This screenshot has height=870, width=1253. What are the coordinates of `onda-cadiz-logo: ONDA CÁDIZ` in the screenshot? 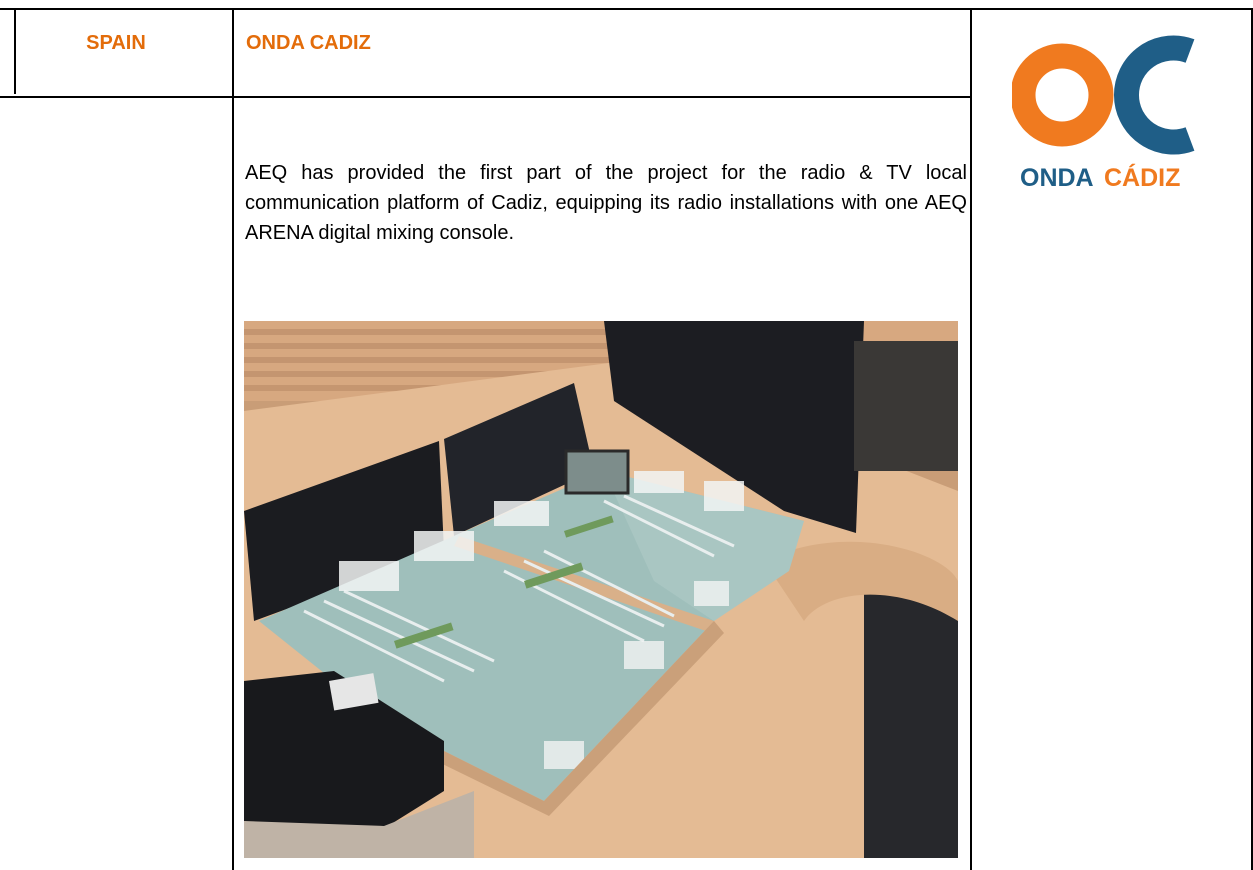 It's located at (1113, 120).